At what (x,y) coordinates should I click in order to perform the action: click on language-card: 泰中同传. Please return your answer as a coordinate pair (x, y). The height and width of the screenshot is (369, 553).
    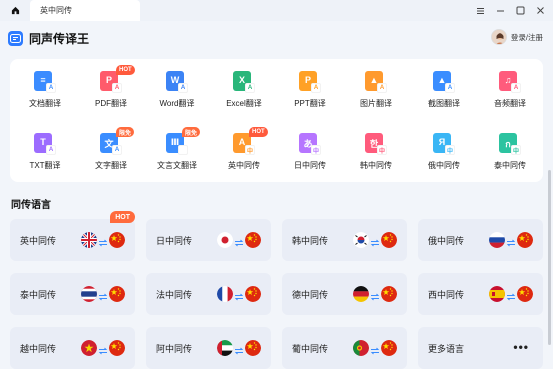
    Looking at the image, I should click on (72, 294).